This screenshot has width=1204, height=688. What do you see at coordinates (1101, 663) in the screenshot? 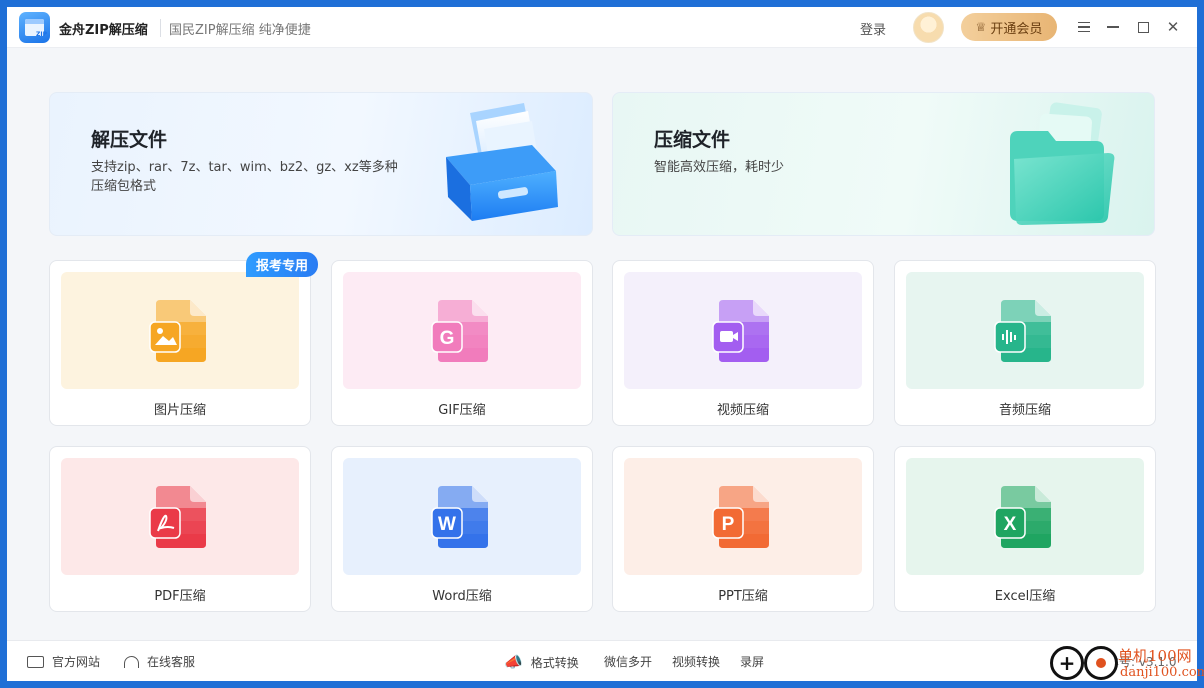
I see `watermark-dot-icon` at bounding box center [1101, 663].